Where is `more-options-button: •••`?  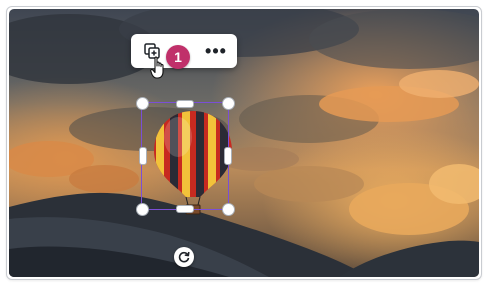 more-options-button: ••• is located at coordinates (216, 51).